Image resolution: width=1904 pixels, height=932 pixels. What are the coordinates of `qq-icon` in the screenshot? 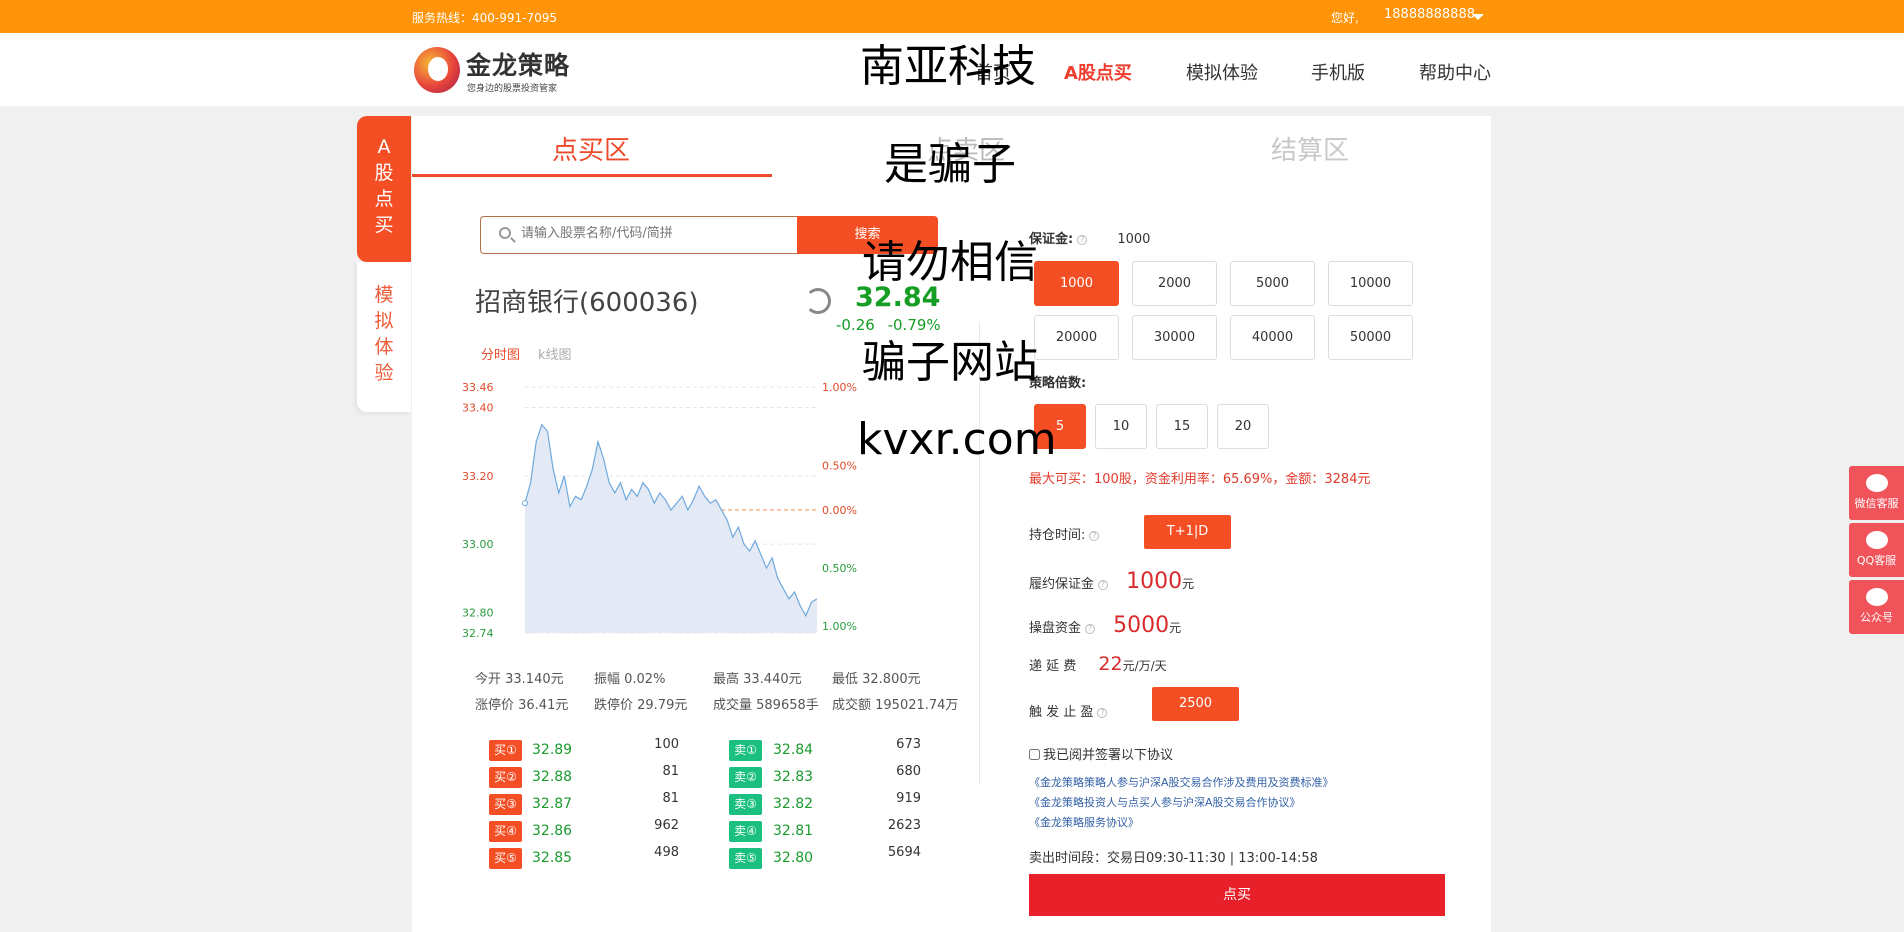 It's located at (1876, 540).